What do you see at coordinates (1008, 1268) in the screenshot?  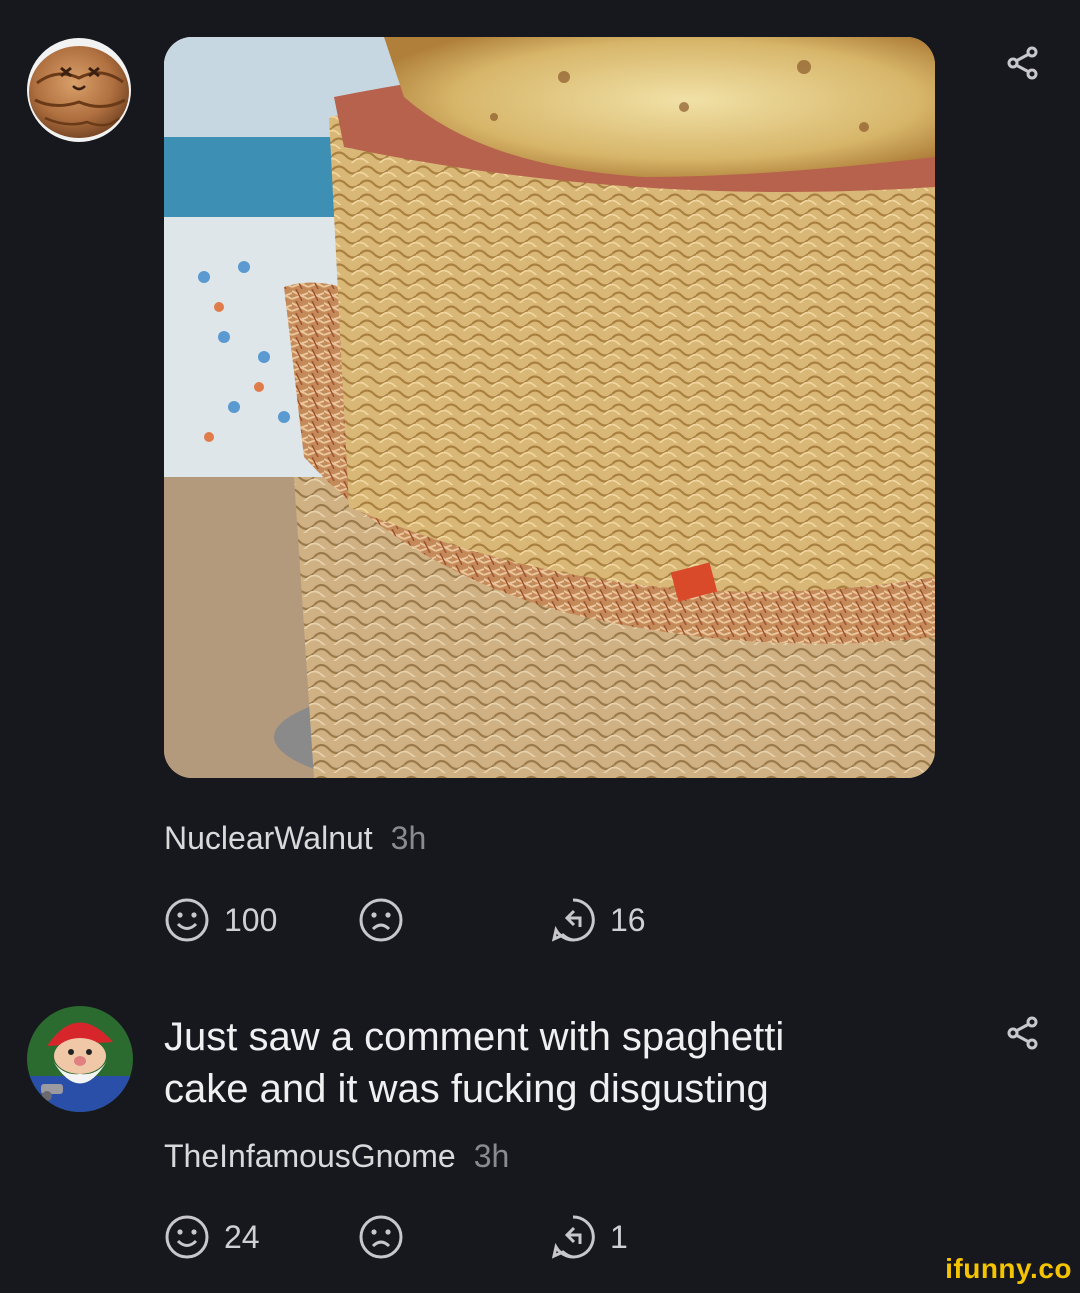 I see `ifunny-watermark: ifunny.co` at bounding box center [1008, 1268].